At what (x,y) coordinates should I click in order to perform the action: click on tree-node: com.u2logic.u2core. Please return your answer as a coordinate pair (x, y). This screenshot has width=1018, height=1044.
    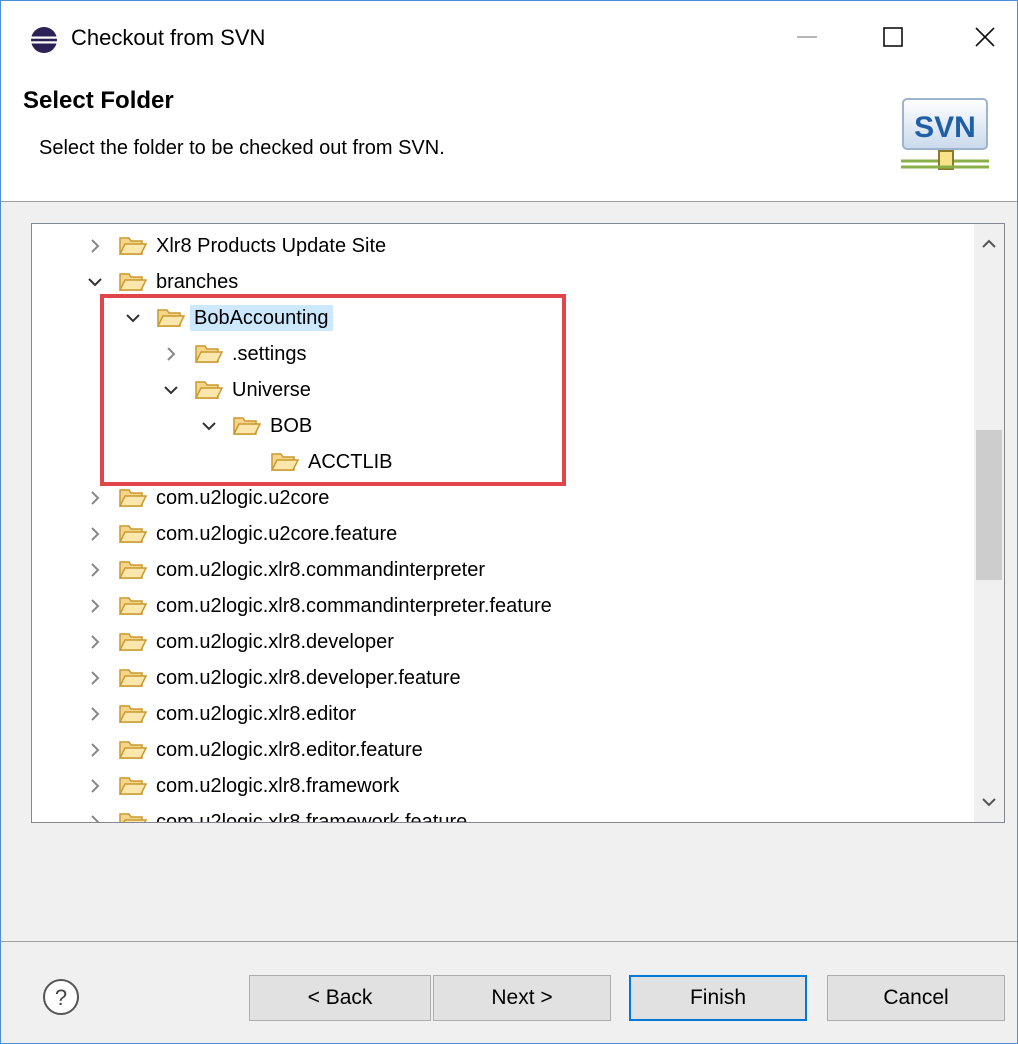
    Looking at the image, I should click on (502, 498).